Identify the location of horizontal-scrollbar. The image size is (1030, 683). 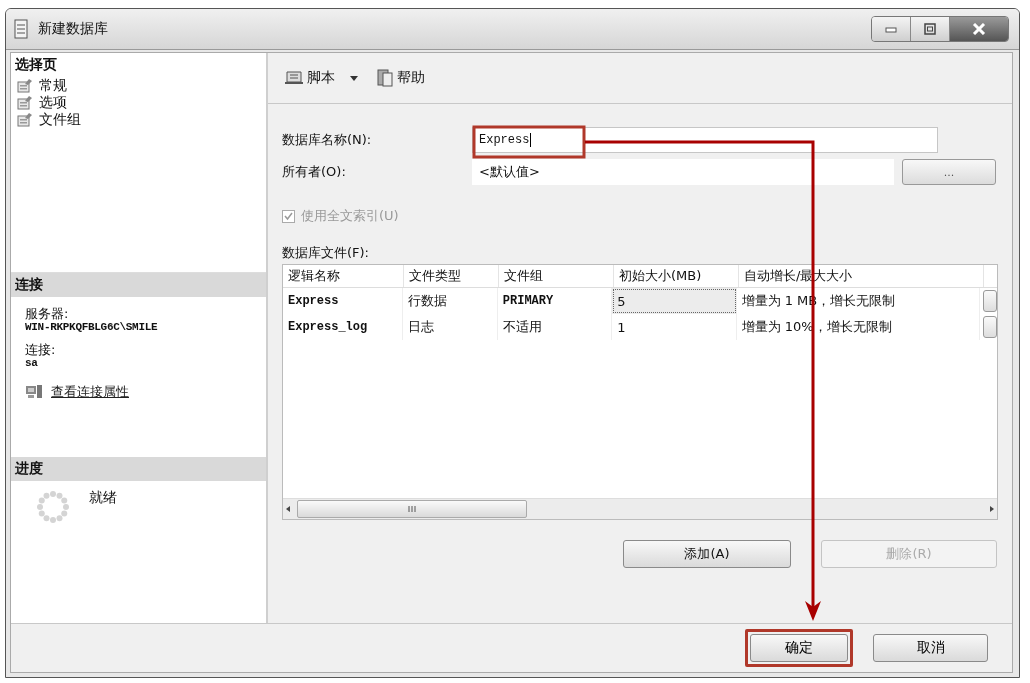
(640, 508).